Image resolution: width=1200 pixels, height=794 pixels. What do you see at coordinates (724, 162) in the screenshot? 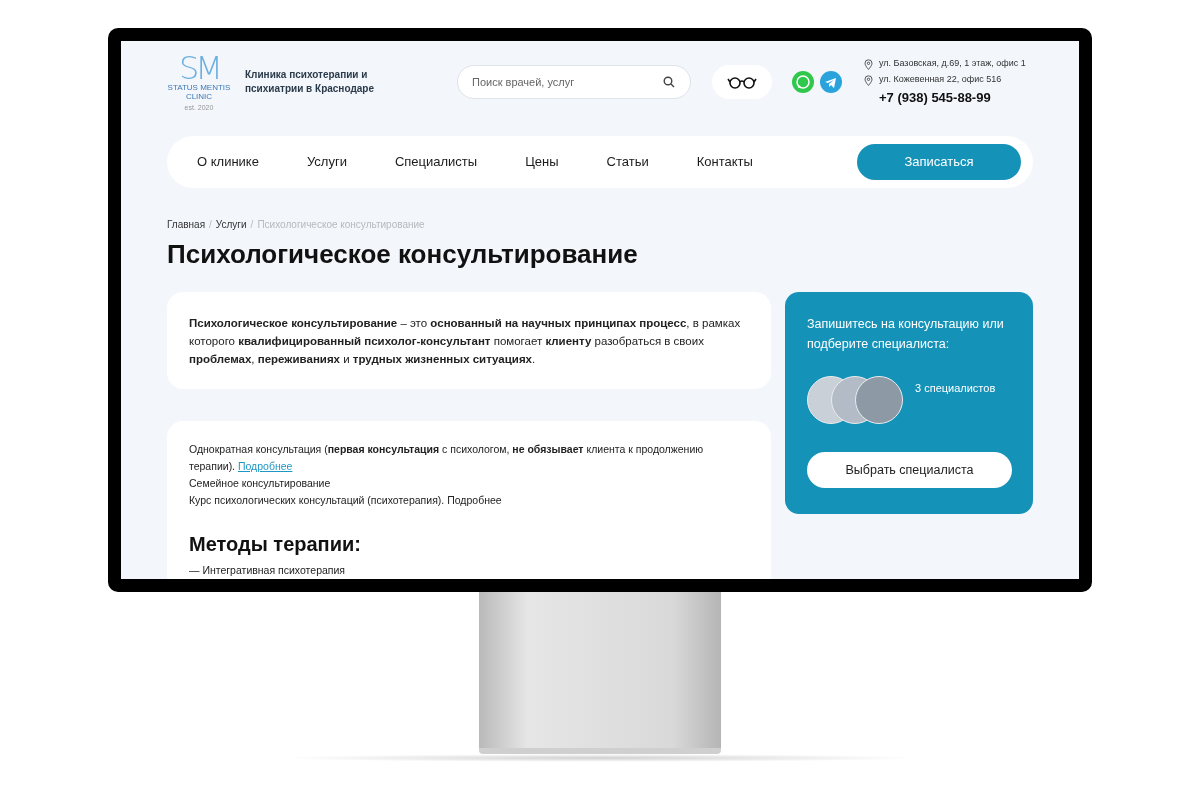
I see `nav-link: Контакты` at bounding box center [724, 162].